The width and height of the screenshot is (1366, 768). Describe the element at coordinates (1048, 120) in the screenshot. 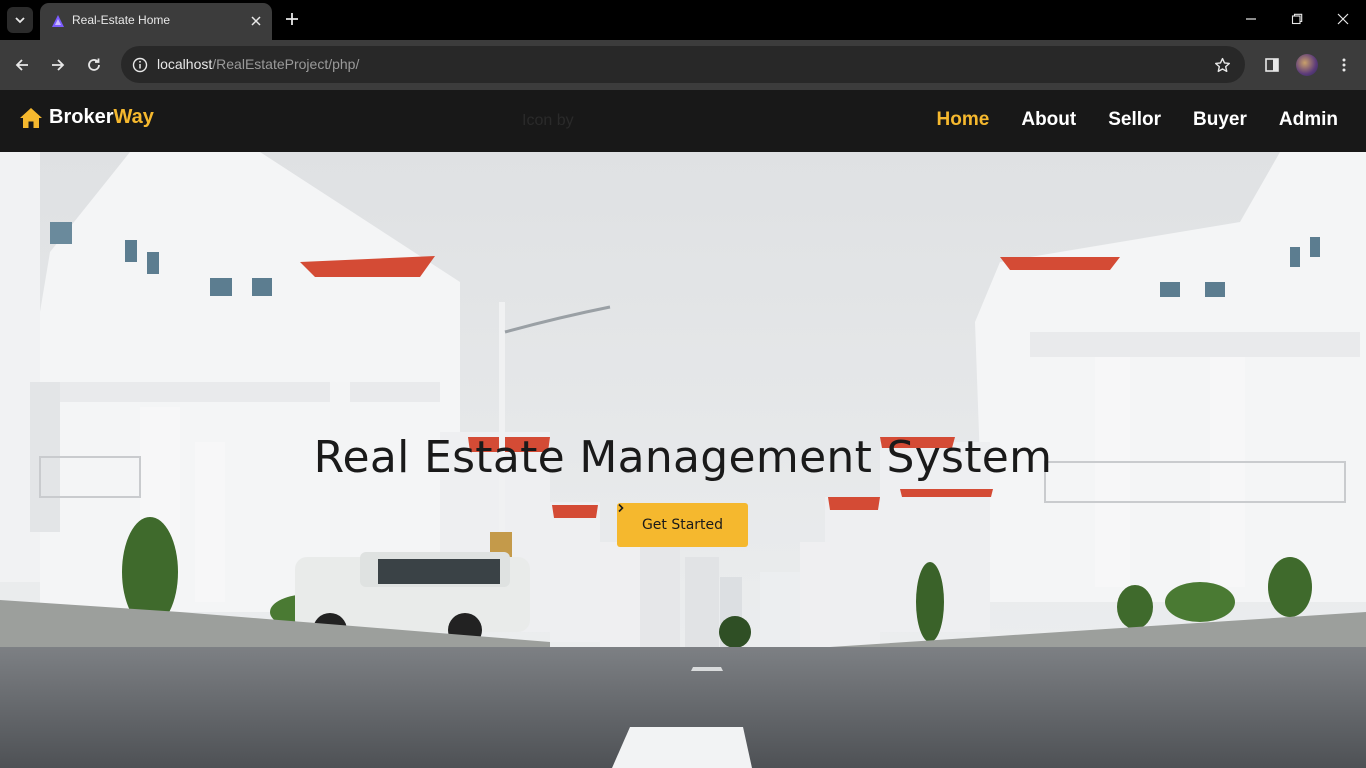

I see `nav-about: About` at that location.